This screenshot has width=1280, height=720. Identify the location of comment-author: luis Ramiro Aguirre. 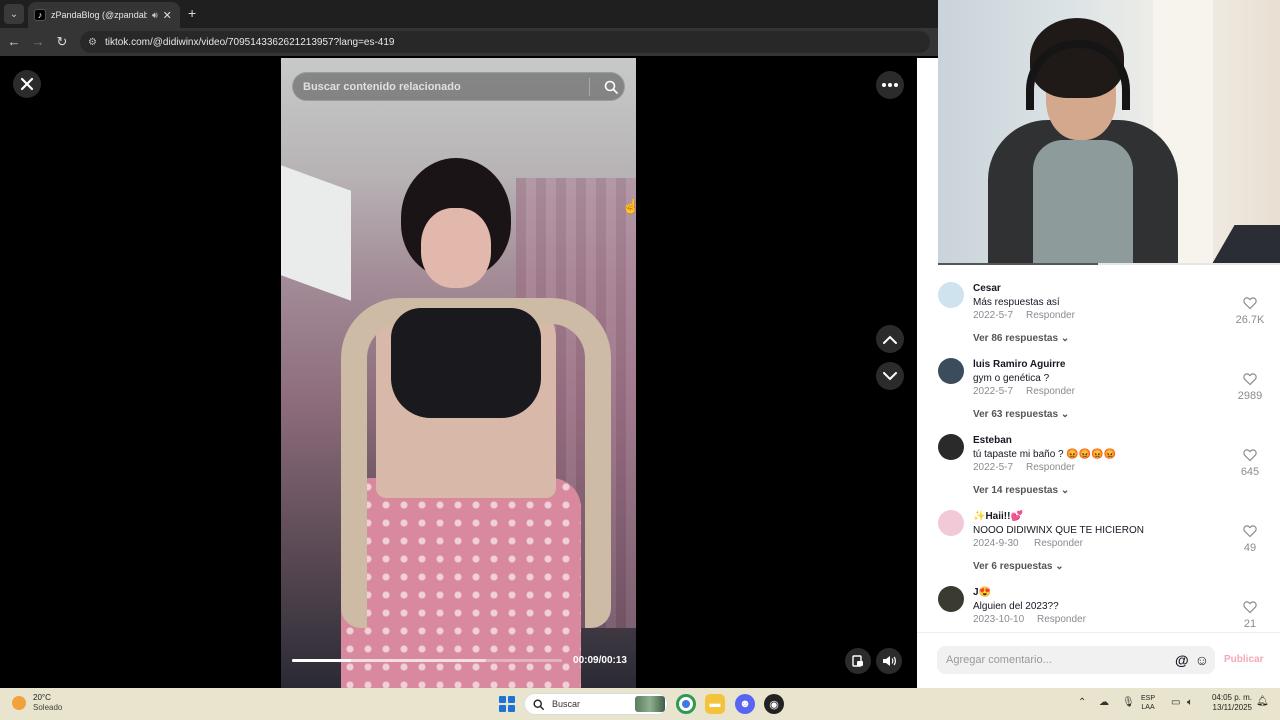
(1019, 364).